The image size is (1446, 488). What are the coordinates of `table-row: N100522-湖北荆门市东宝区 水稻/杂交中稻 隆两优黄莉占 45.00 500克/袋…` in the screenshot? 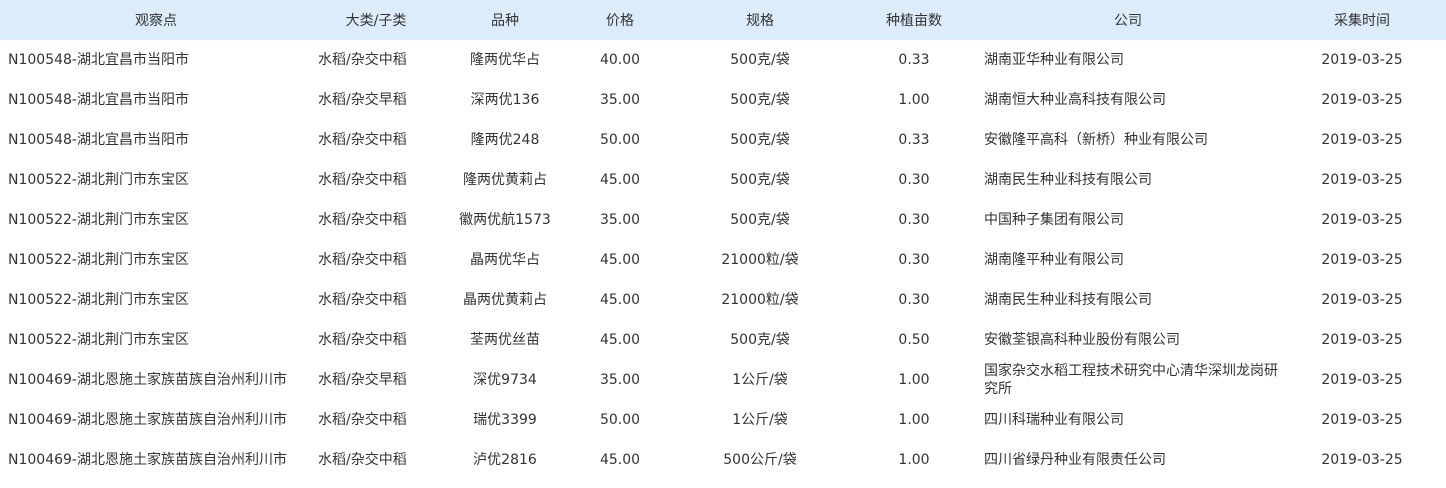 It's located at (723, 180).